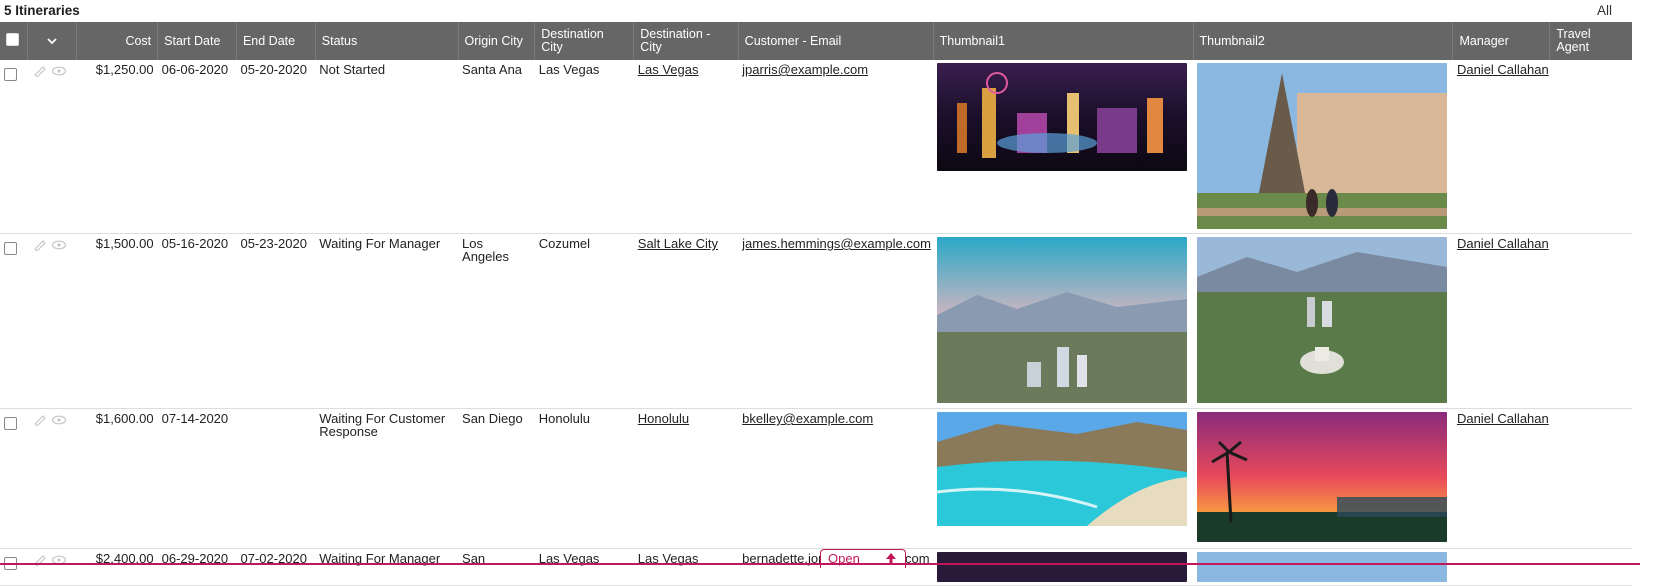  What do you see at coordinates (275, 41) in the screenshot?
I see `col-end-date: End Date` at bounding box center [275, 41].